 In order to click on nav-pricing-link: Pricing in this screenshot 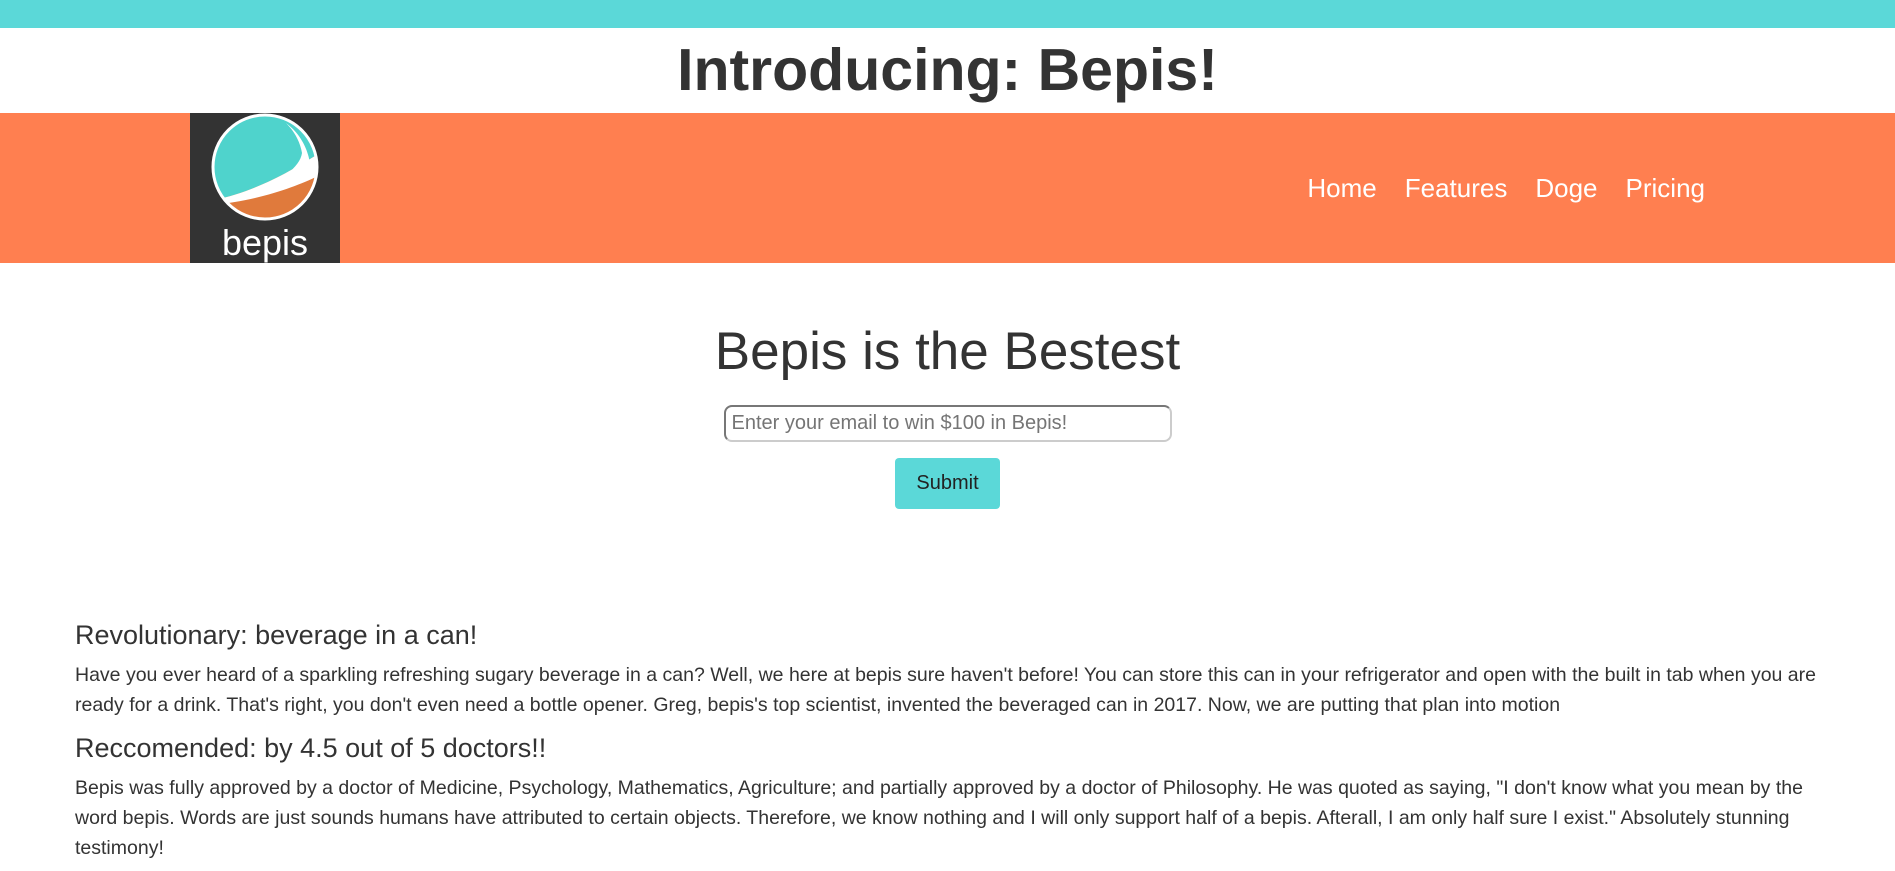, I will do `click(1665, 188)`.